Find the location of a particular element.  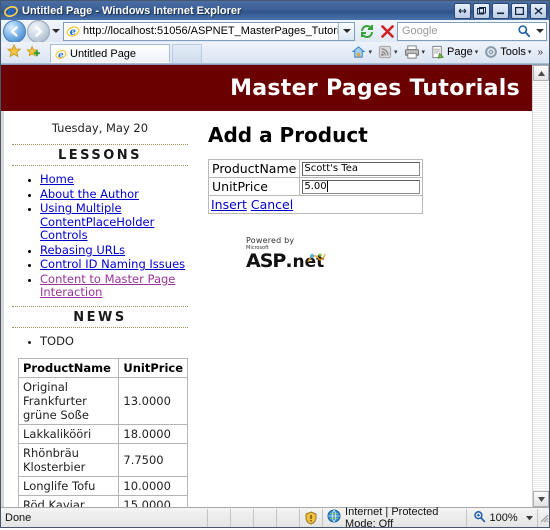

sidebar-link-home: Home is located at coordinates (57, 179).